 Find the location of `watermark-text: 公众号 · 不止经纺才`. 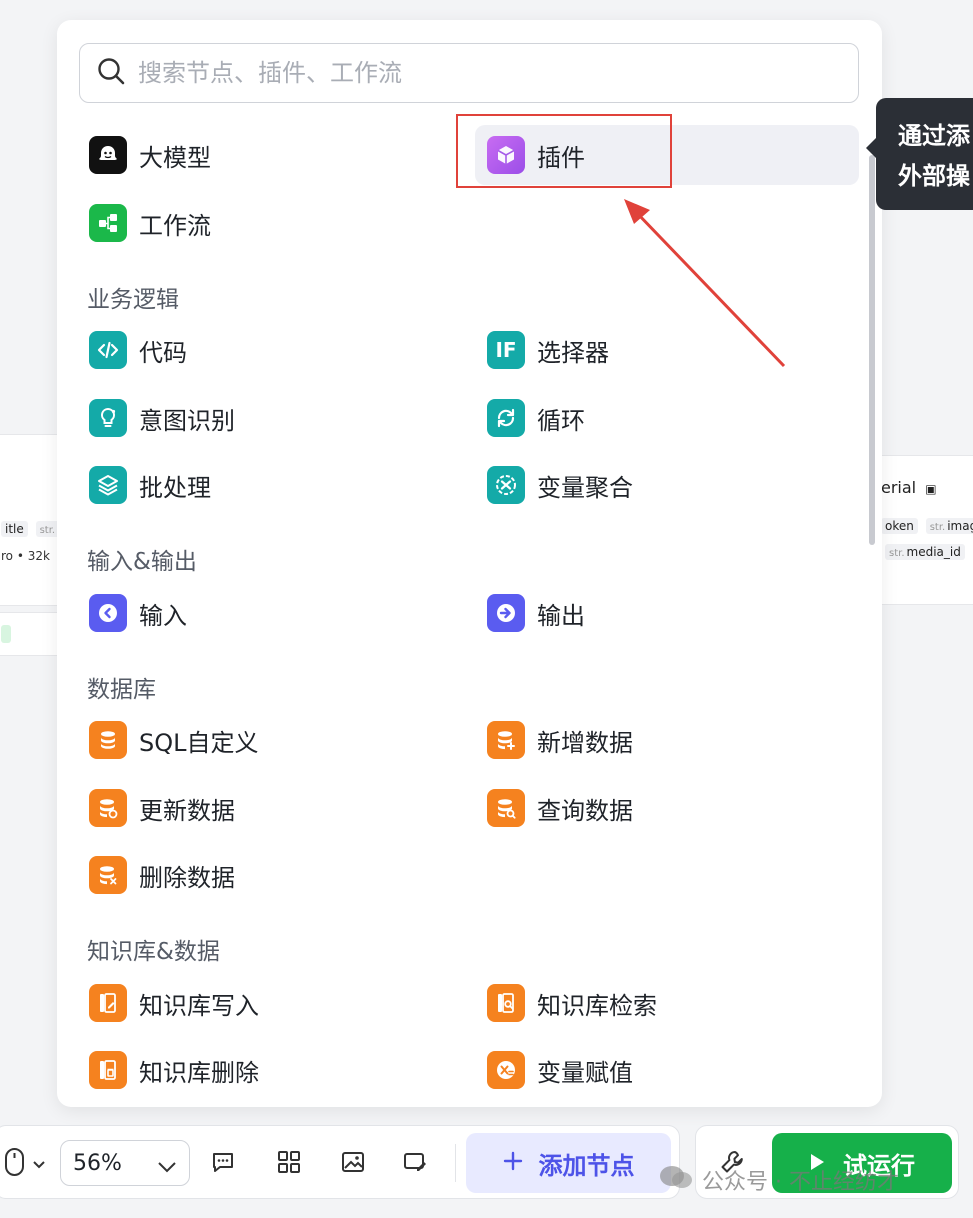

watermark-text: 公众号 · 不止经纺才 is located at coordinates (800, 1182).